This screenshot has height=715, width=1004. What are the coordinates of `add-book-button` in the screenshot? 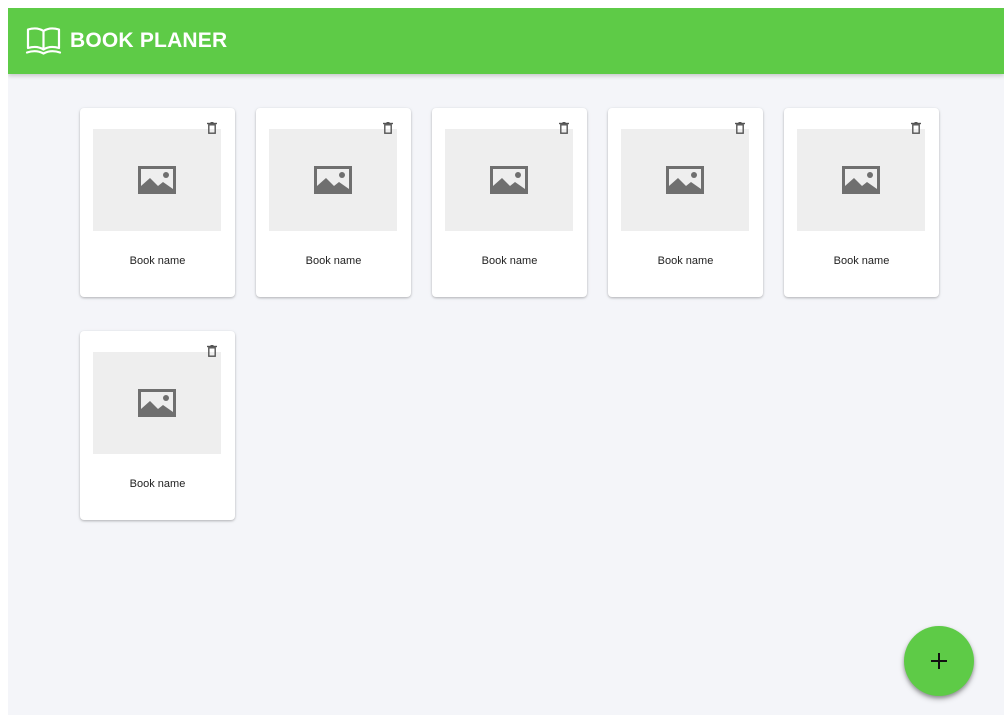 It's located at (939, 661).